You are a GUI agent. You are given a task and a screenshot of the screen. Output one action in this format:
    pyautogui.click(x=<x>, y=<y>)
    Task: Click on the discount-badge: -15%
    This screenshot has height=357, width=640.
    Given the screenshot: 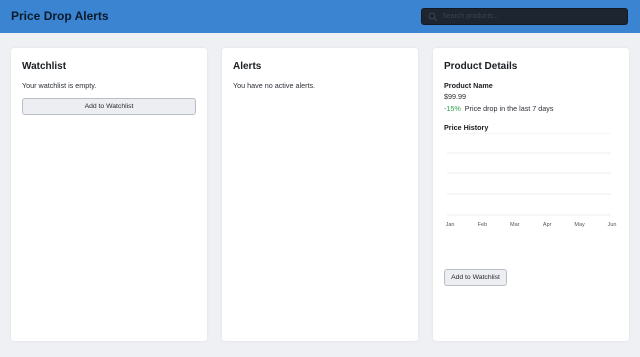 What is the action you would take?
    pyautogui.click(x=452, y=108)
    